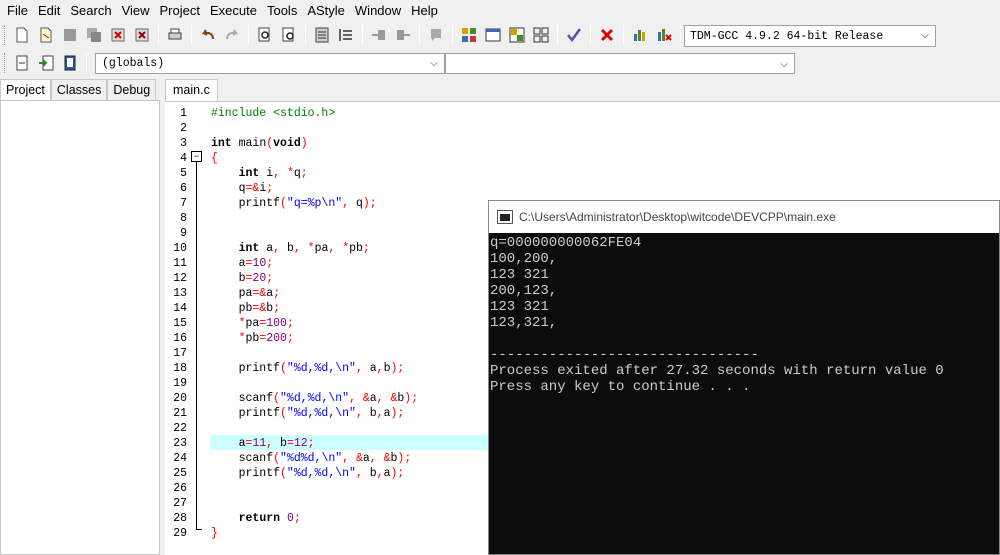 The height and width of the screenshot is (555, 1000). Describe the element at coordinates (70, 35) in the screenshot. I see `save-icon` at that location.